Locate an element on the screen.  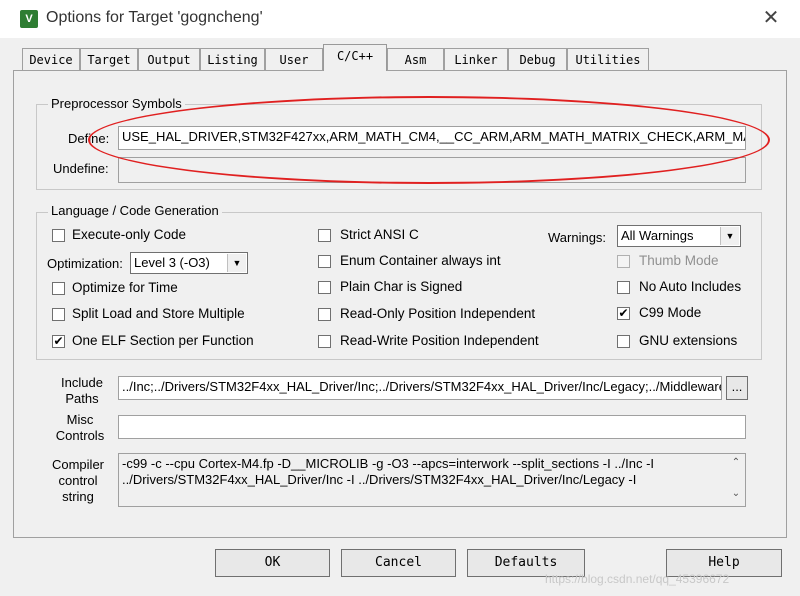
tab-output: Output is located at coordinates (169, 59).